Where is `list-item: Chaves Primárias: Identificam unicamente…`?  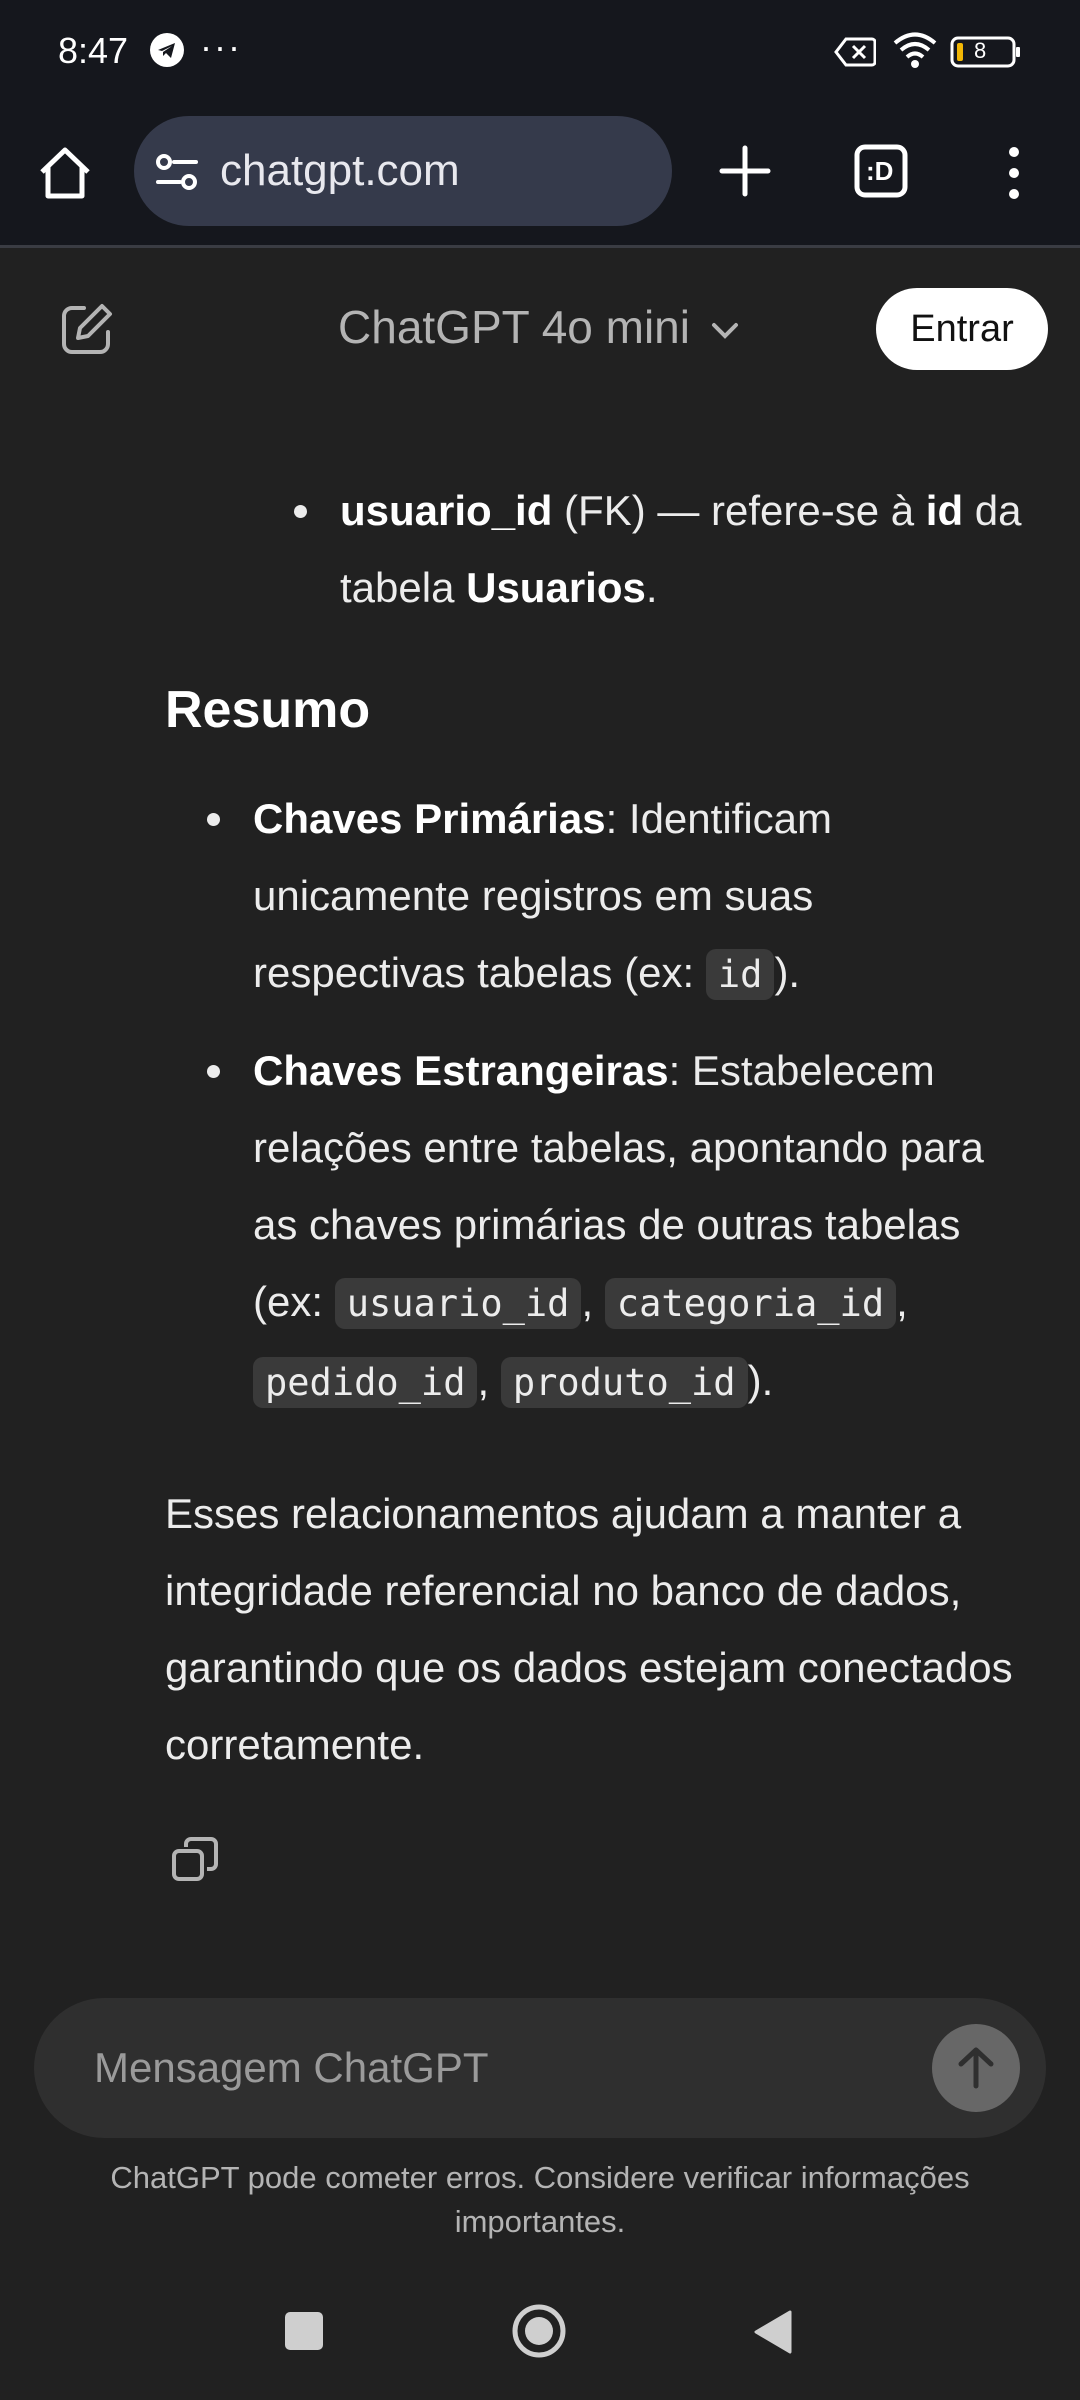 list-item: Chaves Primárias: Identificam unicamente… is located at coordinates (620, 896).